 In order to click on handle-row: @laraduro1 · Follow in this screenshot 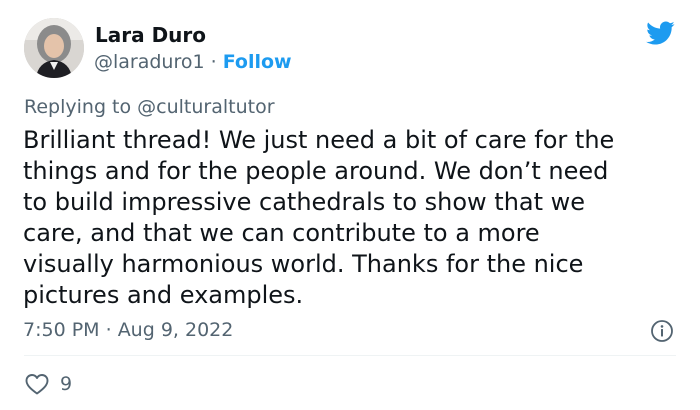, I will do `click(193, 62)`.